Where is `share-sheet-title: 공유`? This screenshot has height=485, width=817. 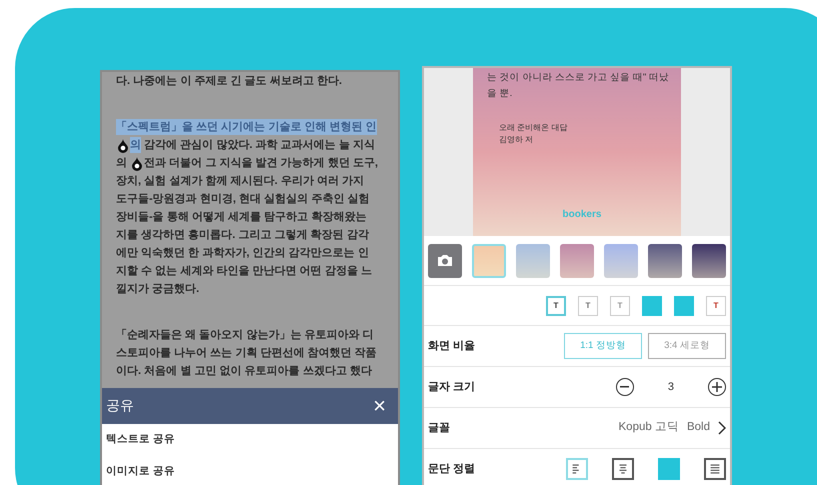 share-sheet-title: 공유 is located at coordinates (120, 406).